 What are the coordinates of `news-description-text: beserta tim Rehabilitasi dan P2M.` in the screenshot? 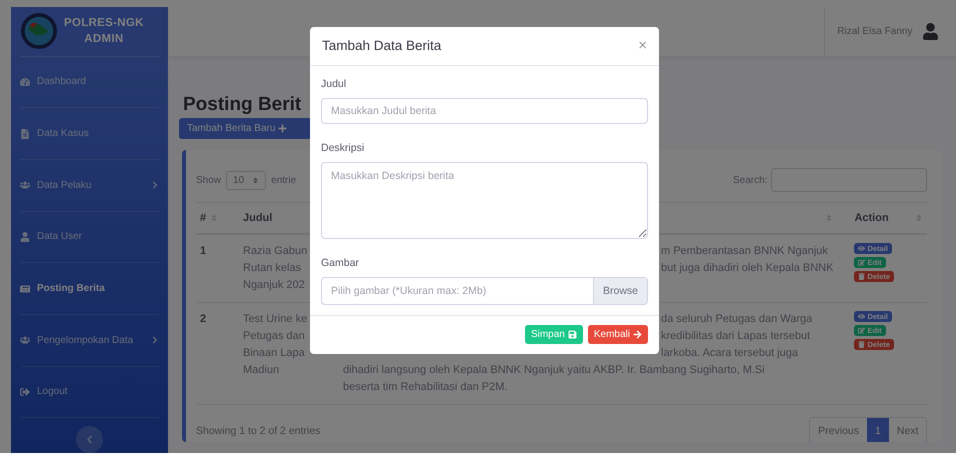 It's located at (425, 387).